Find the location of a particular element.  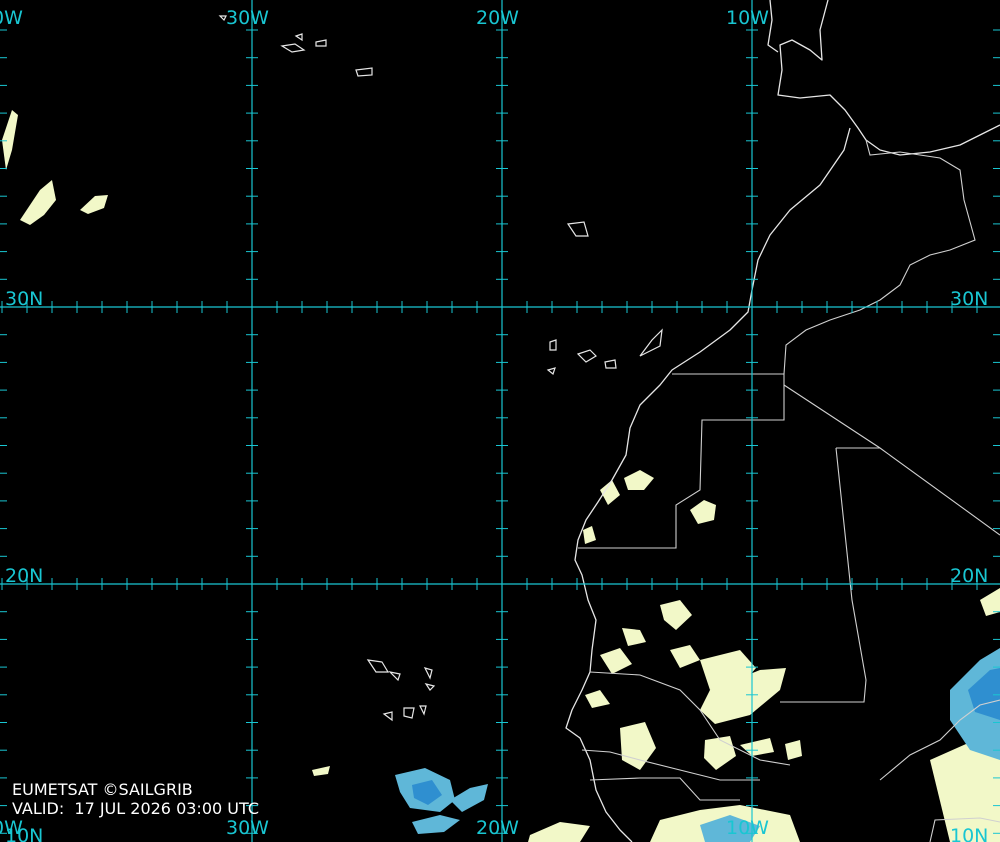

lon-label-top-30w: 30W is located at coordinates (247, 18).